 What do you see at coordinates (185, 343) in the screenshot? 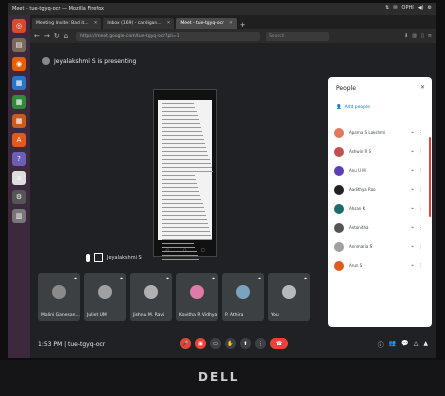
I see `mic-off-icon: 🎤` at bounding box center [185, 343].